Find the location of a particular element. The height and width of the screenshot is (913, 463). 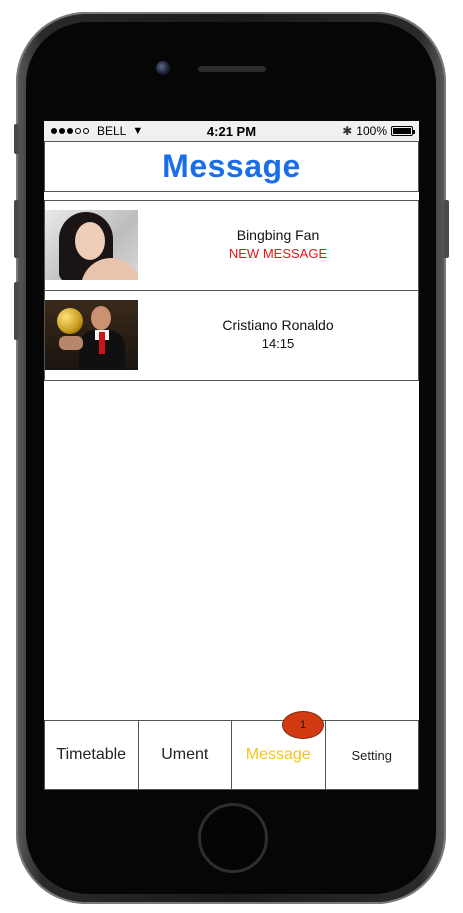

mute-switch is located at coordinates (16, 139).